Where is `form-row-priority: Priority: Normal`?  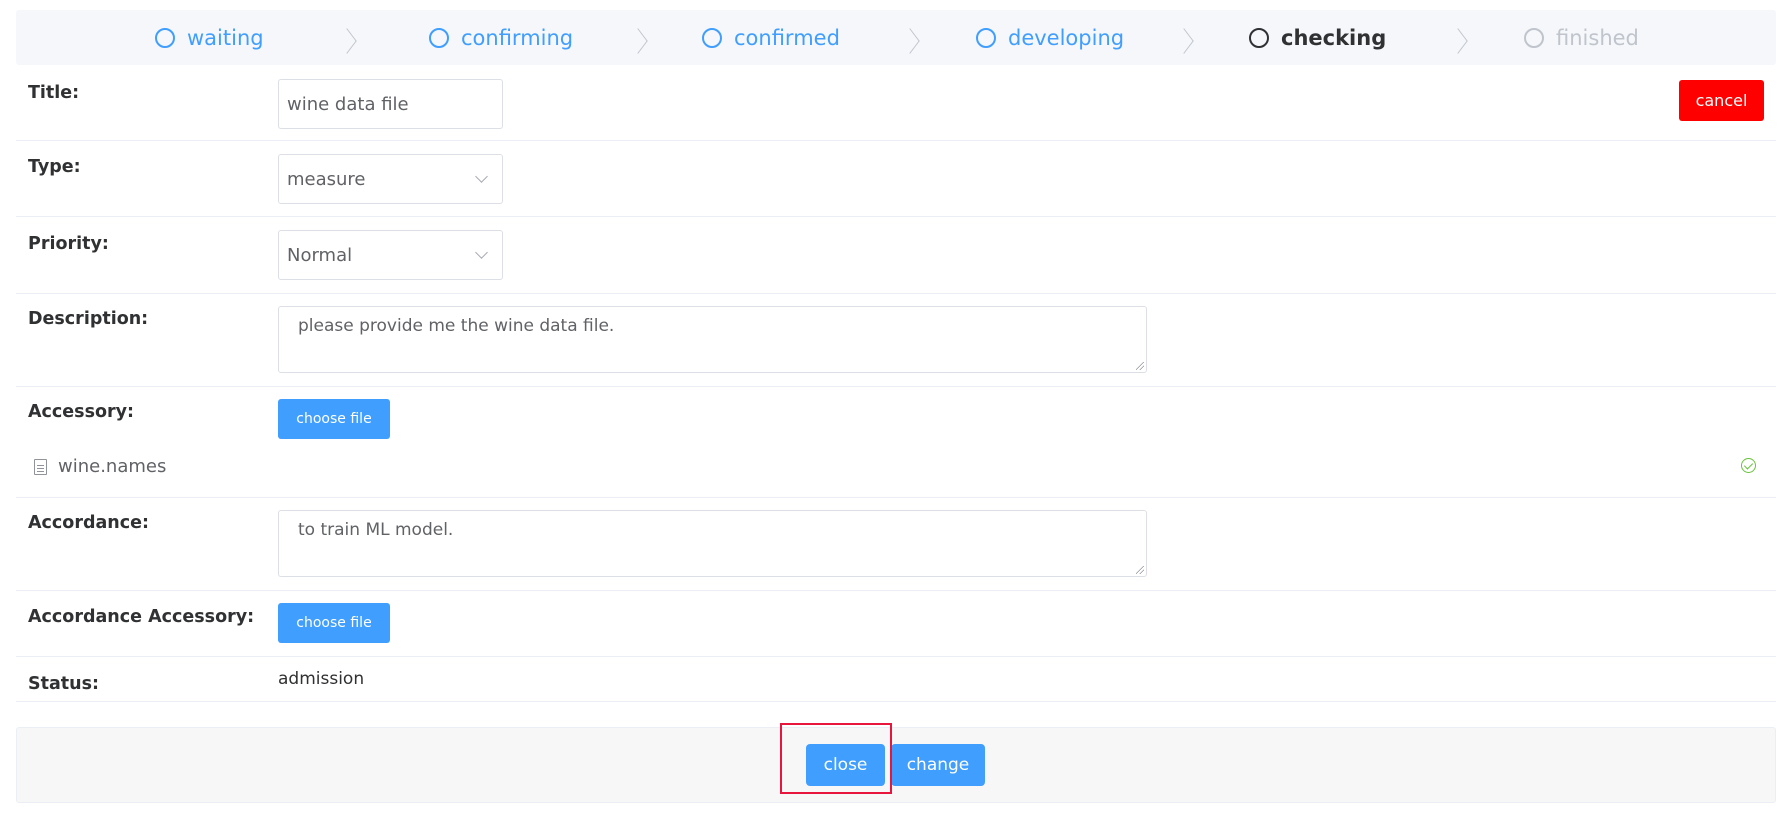 form-row-priority: Priority: Normal is located at coordinates (896, 255).